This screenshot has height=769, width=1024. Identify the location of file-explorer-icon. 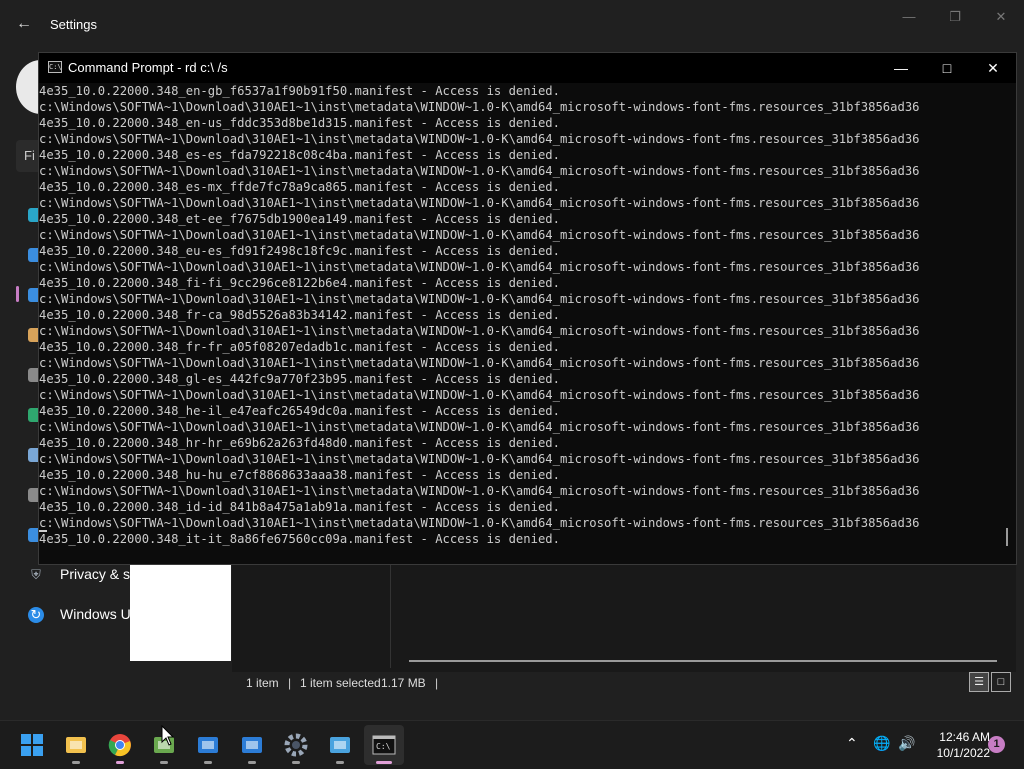
(76, 745).